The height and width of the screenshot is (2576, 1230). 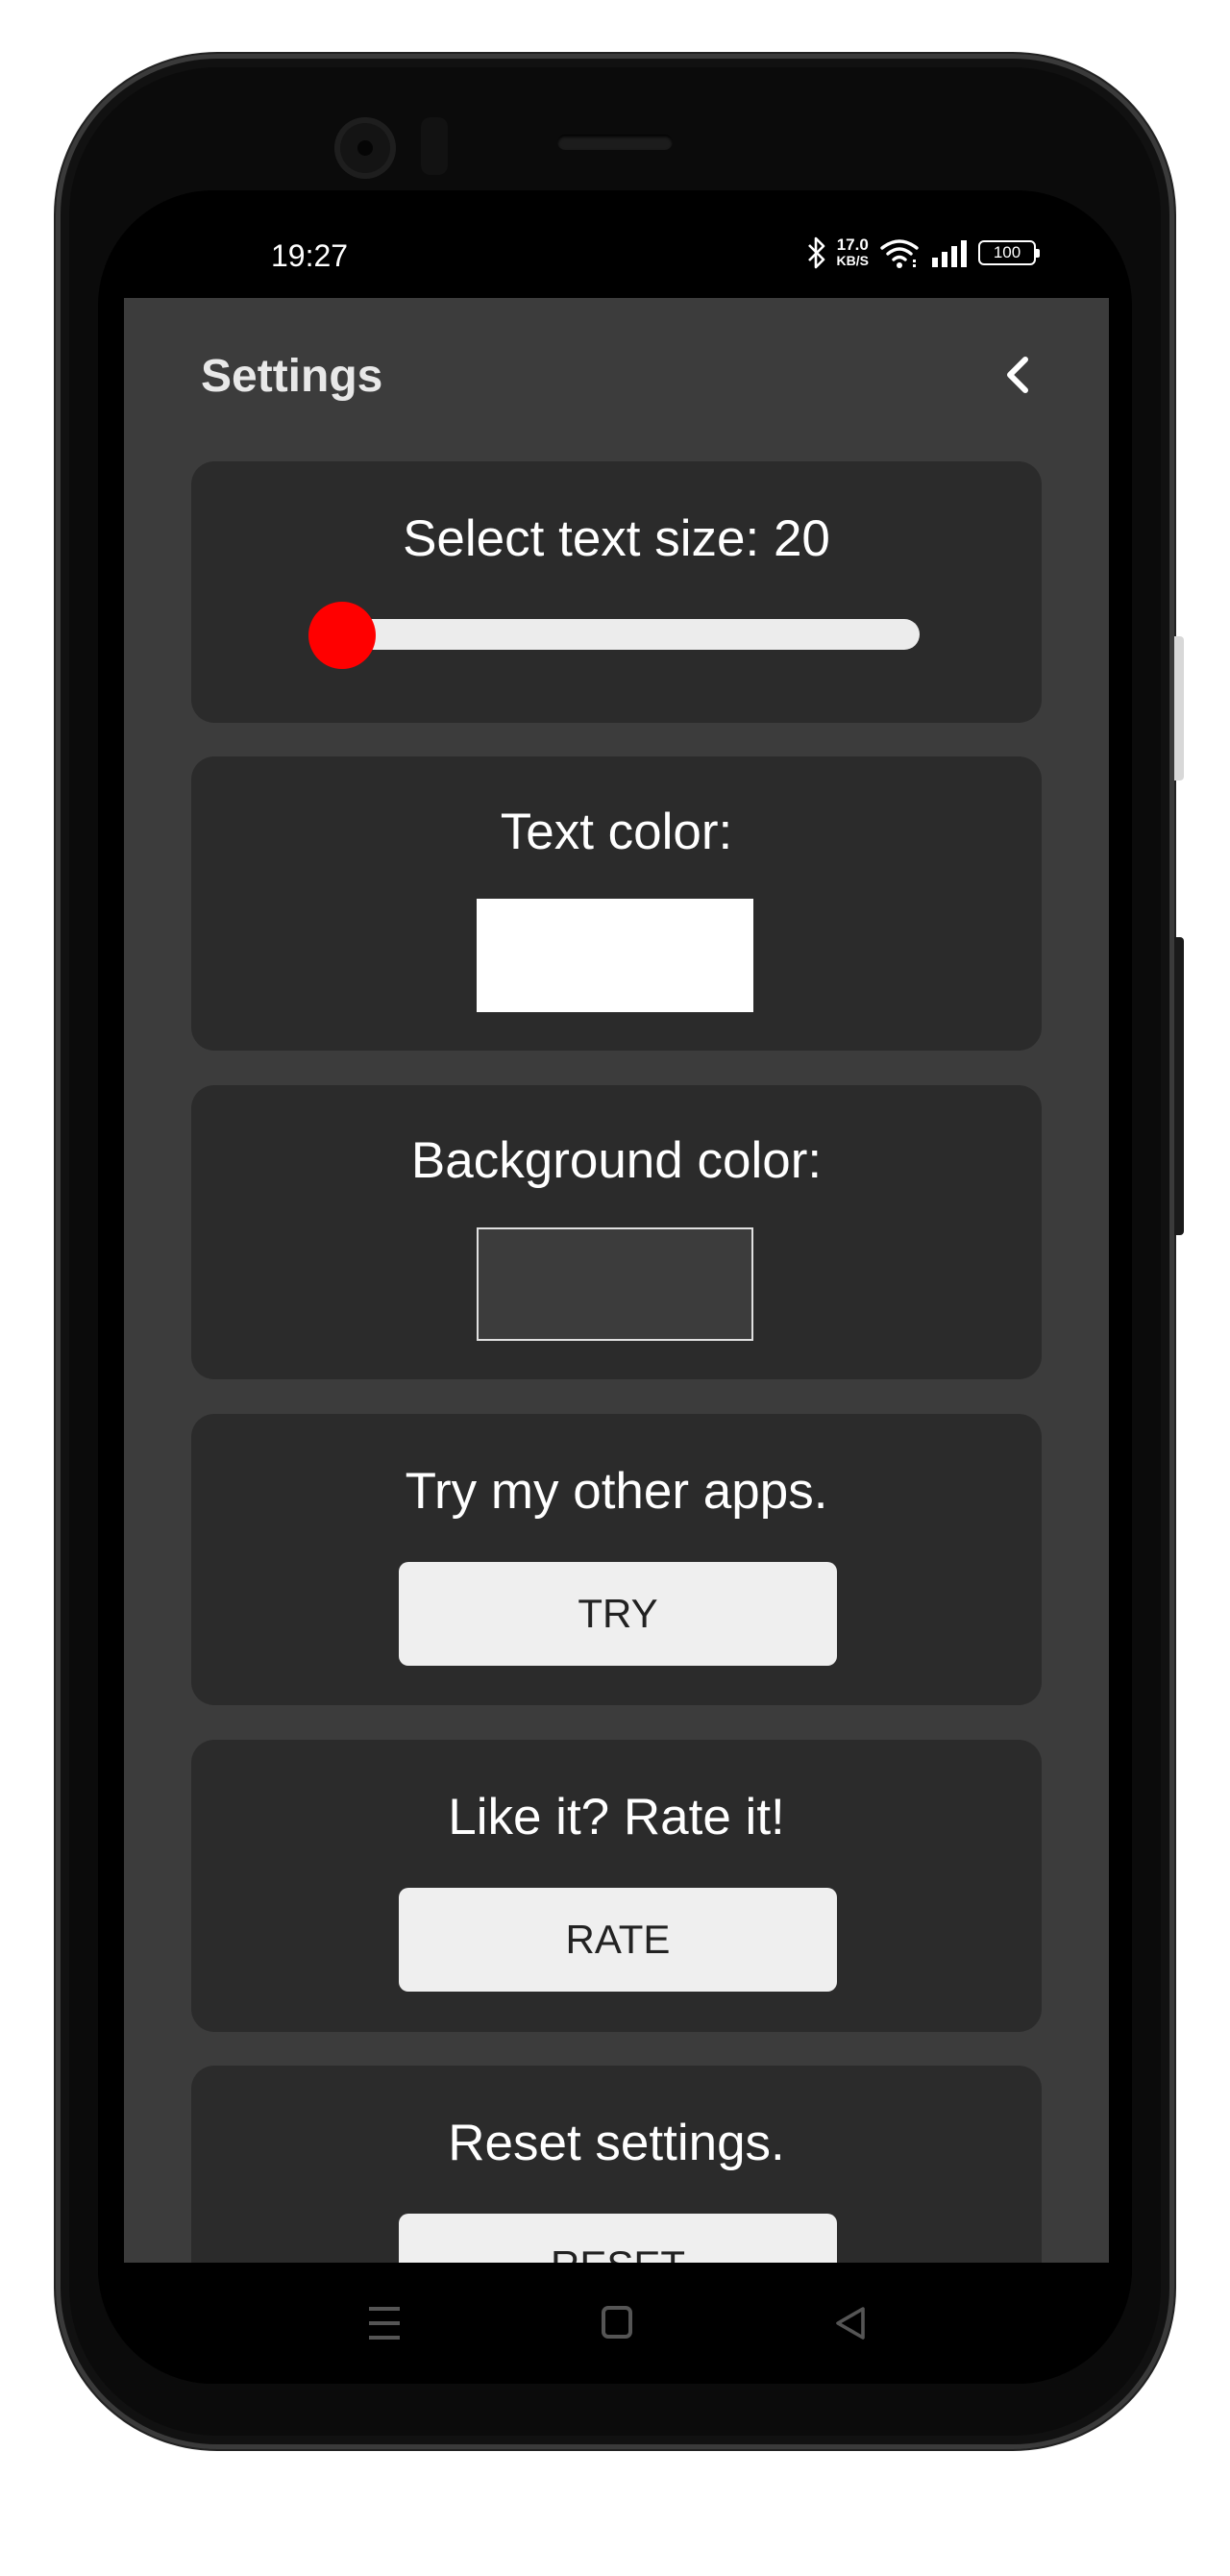 What do you see at coordinates (618, 2238) in the screenshot?
I see `reset-button: RESET` at bounding box center [618, 2238].